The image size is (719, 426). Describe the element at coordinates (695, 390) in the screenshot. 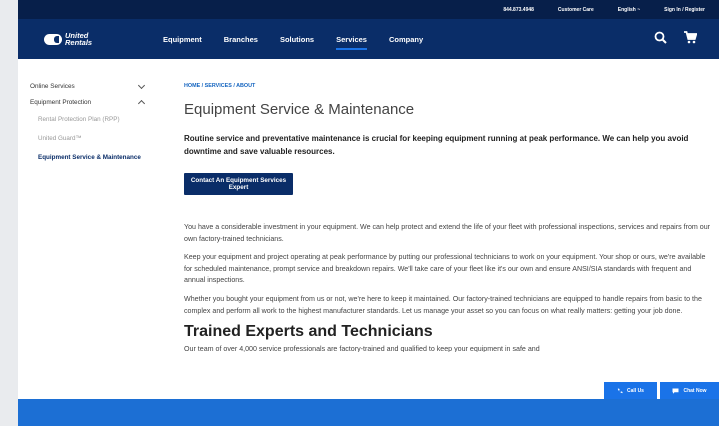

I see `chat-now-label: Chat Now` at that location.